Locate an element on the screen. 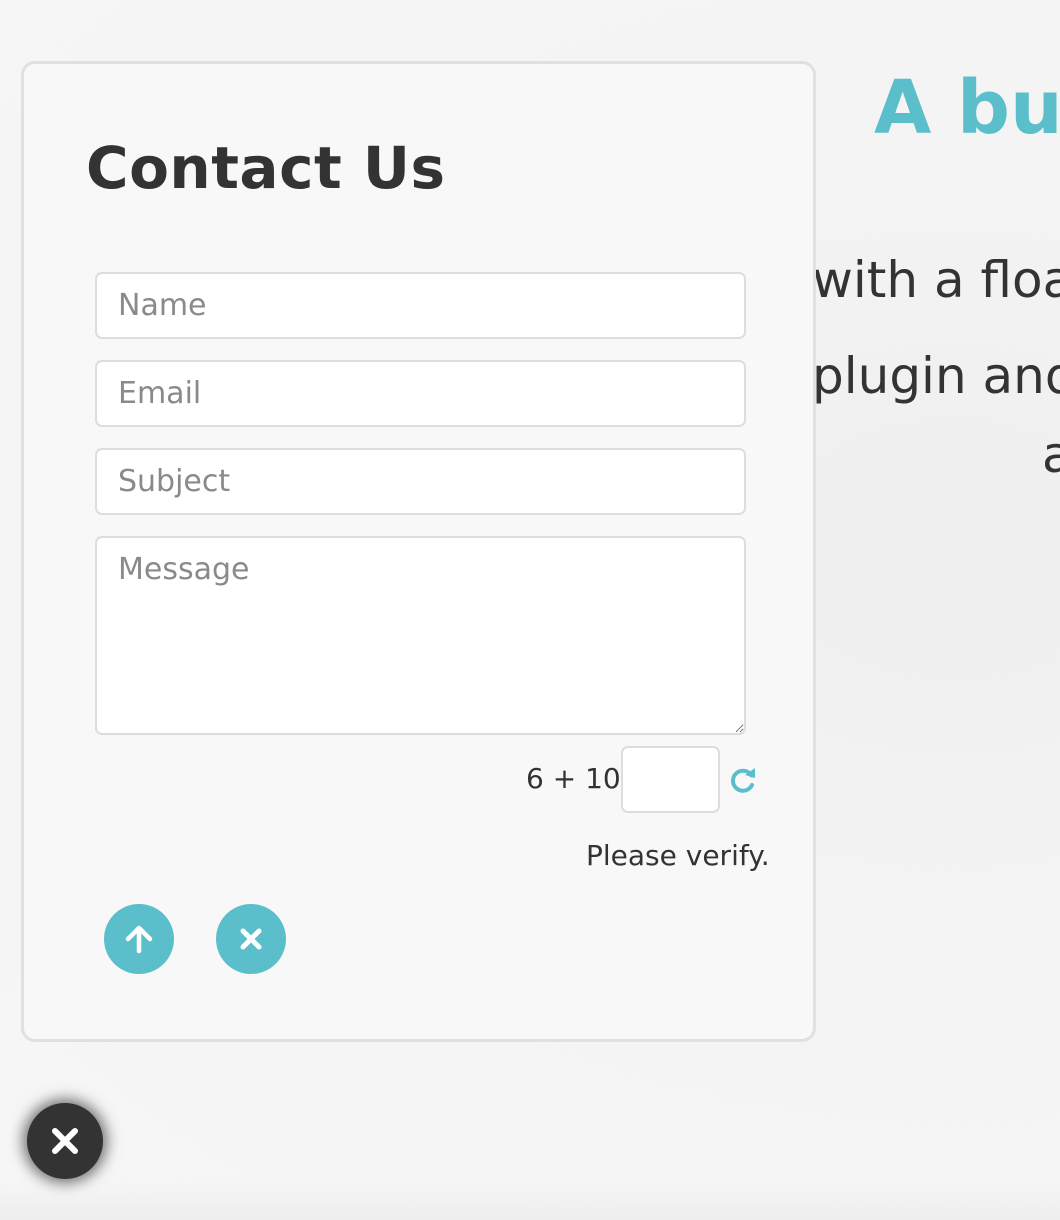  name-input is located at coordinates (420, 305).